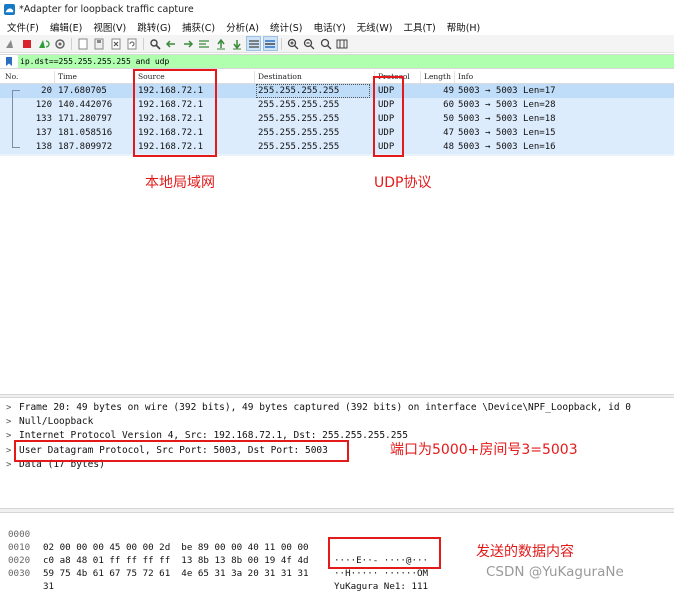  I want to click on close-file-icon, so click(115, 43).